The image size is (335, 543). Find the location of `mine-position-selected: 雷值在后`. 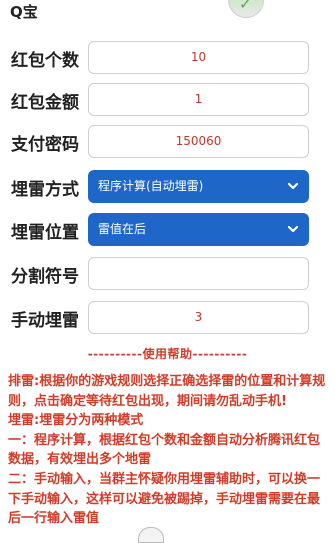

mine-position-selected: 雷值在后 is located at coordinates (122, 229).